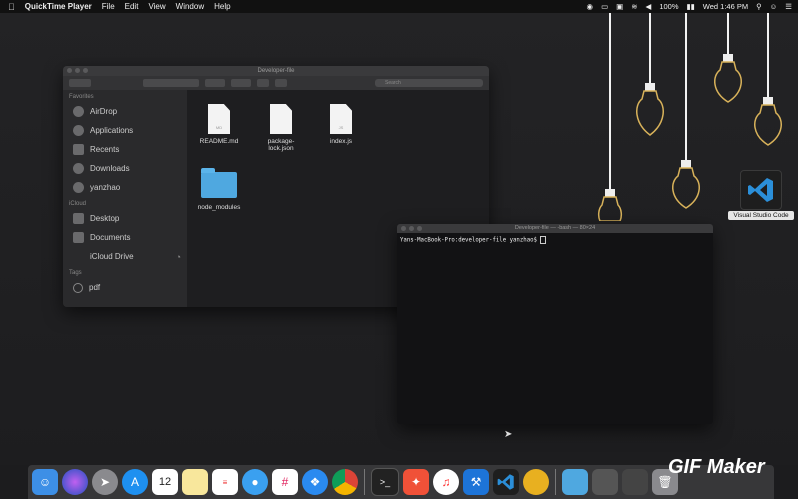  What do you see at coordinates (171, 83) in the screenshot?
I see `view-mode-buttons` at bounding box center [171, 83].